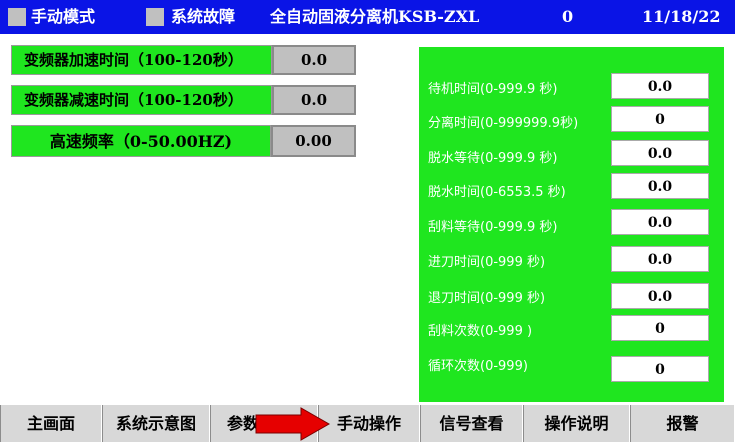 The width and height of the screenshot is (735, 442). I want to click on dewater-wait-input: 0.0, so click(660, 153).